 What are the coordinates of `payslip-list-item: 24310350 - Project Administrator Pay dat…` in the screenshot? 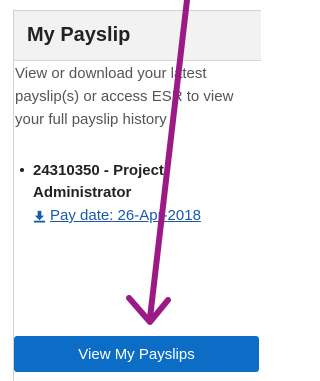 It's located at (132, 193).